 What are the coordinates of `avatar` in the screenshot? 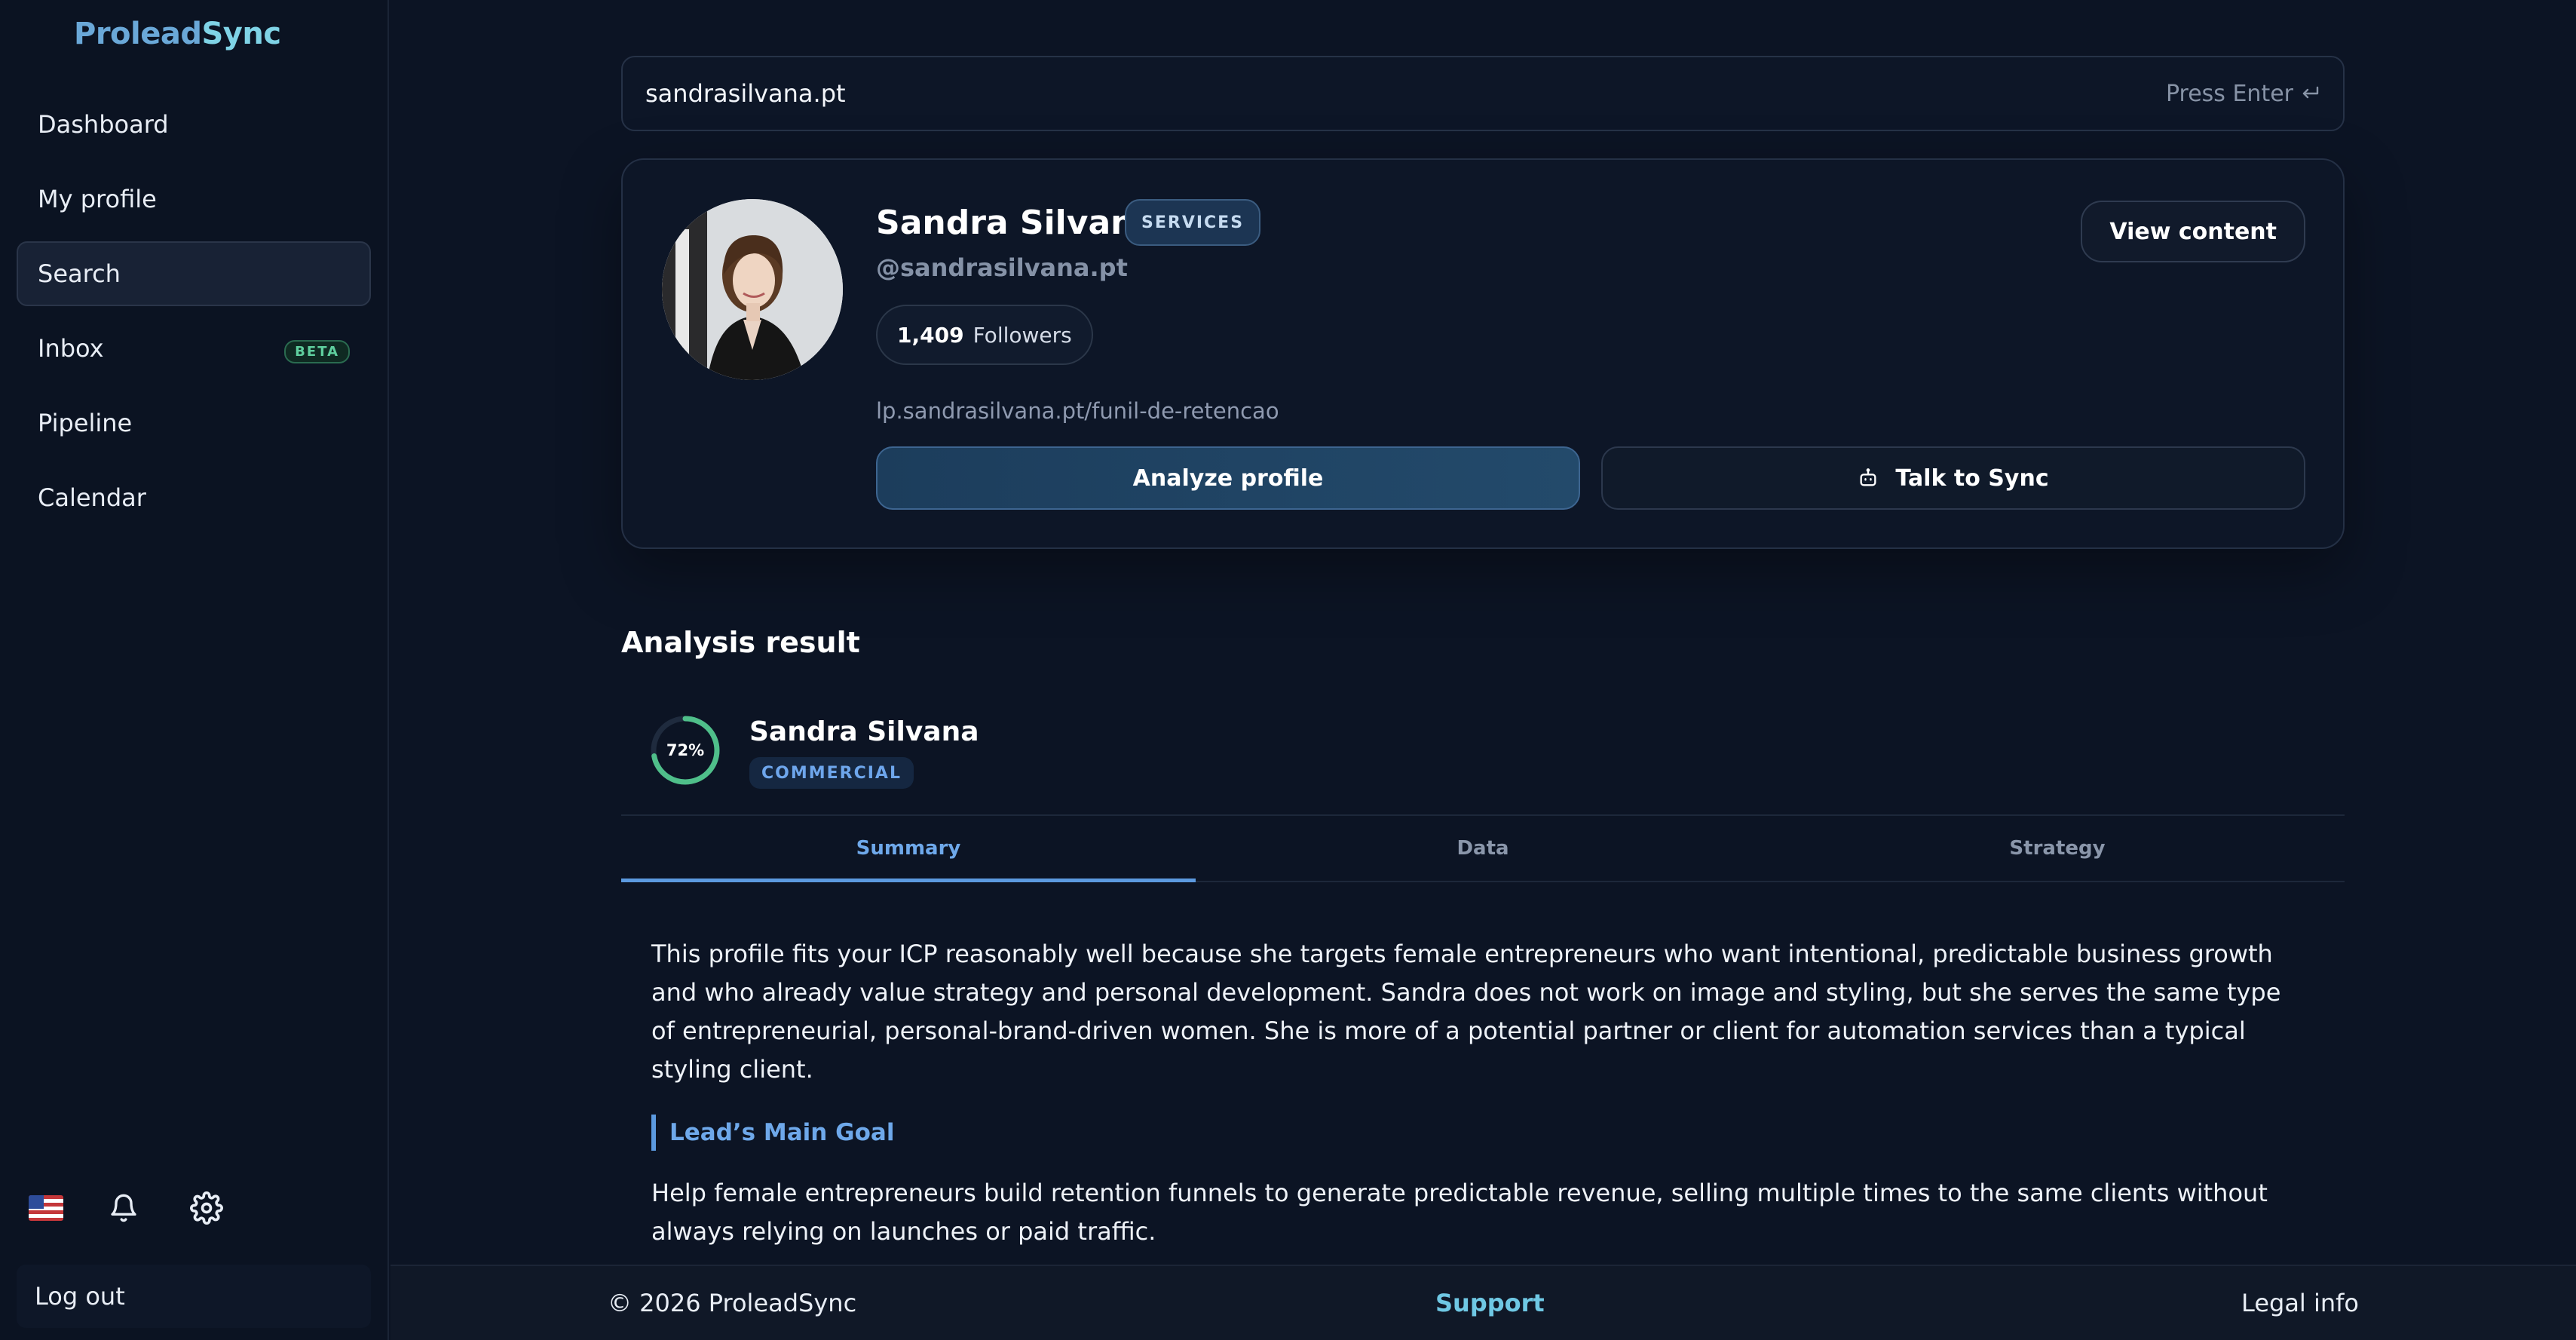 It's located at (752, 290).